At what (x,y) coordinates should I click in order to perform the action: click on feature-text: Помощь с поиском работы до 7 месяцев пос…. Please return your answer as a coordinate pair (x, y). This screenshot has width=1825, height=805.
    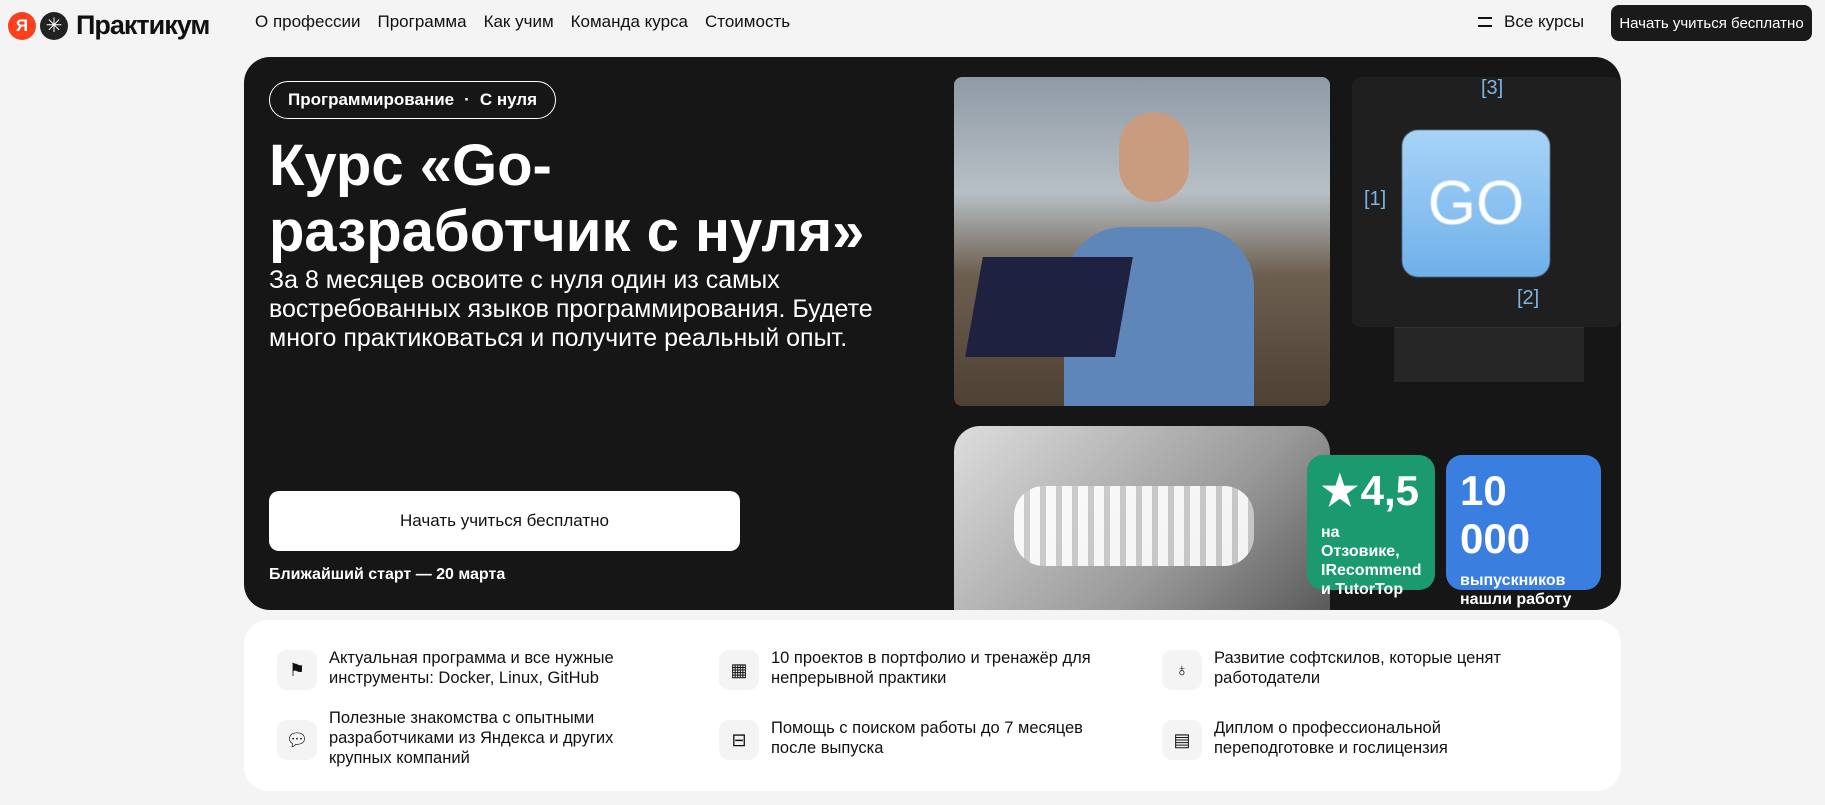
    Looking at the image, I should click on (927, 738).